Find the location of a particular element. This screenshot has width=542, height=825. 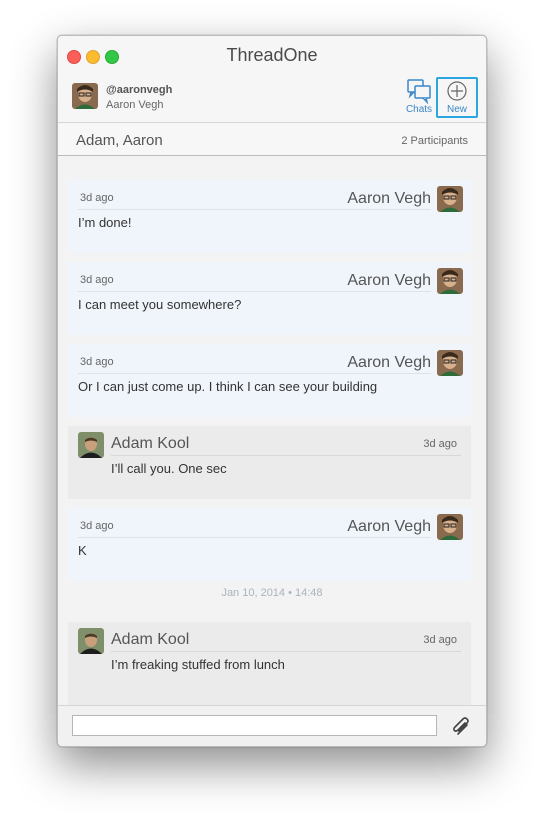

new-label: New is located at coordinates (456, 109).